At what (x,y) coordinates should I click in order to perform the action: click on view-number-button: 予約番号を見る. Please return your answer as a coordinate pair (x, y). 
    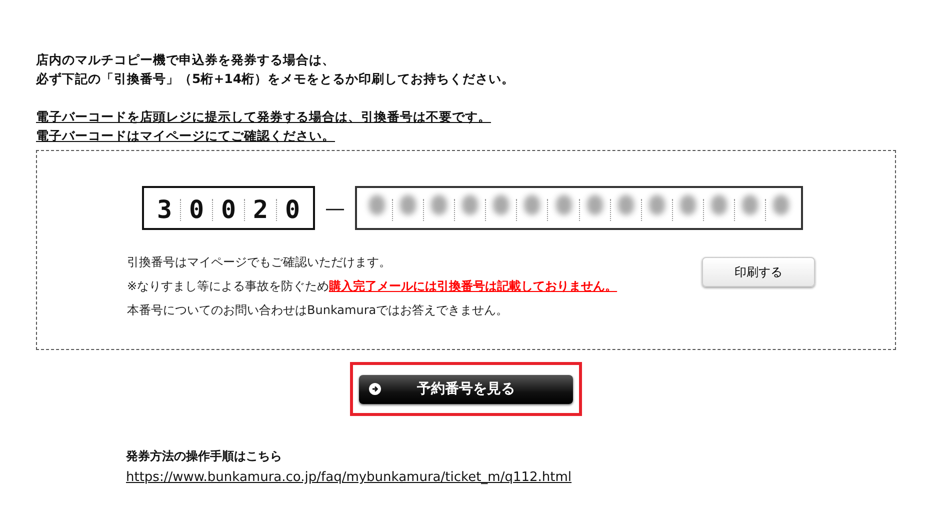
    Looking at the image, I should click on (466, 389).